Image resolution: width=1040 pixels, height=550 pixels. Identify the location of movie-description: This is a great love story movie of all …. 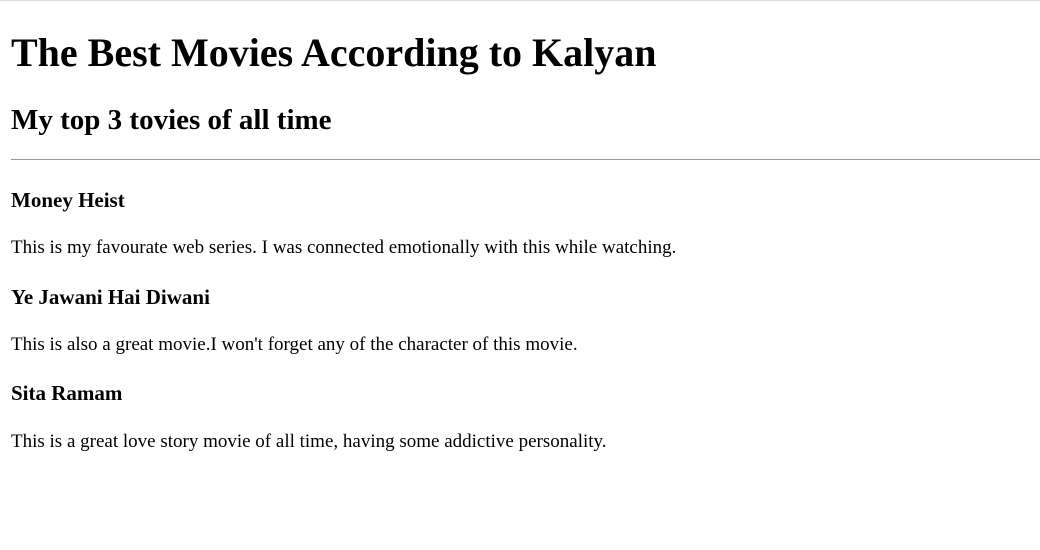
(309, 441).